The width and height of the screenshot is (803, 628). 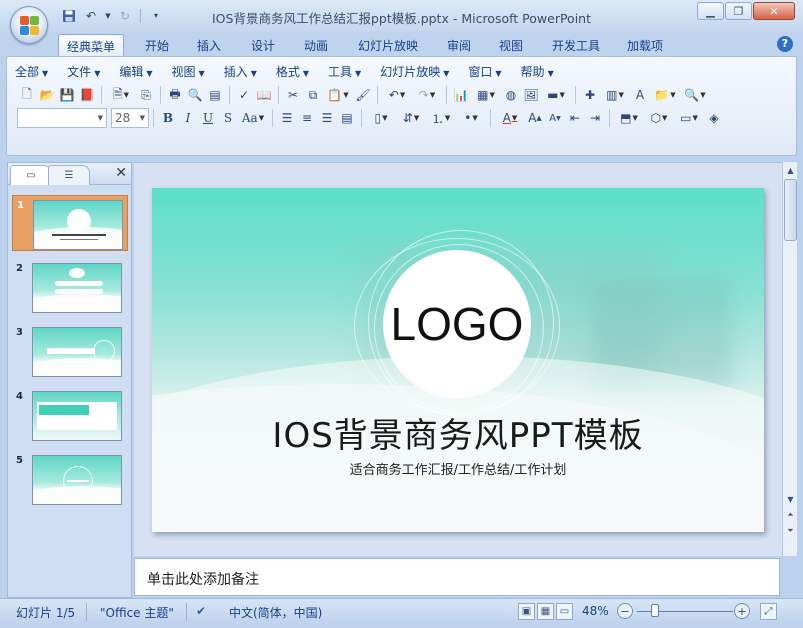 What do you see at coordinates (789, 359) in the screenshot?
I see `vertical-scrollbar: ▲ ▼ ⏶ ⏷` at bounding box center [789, 359].